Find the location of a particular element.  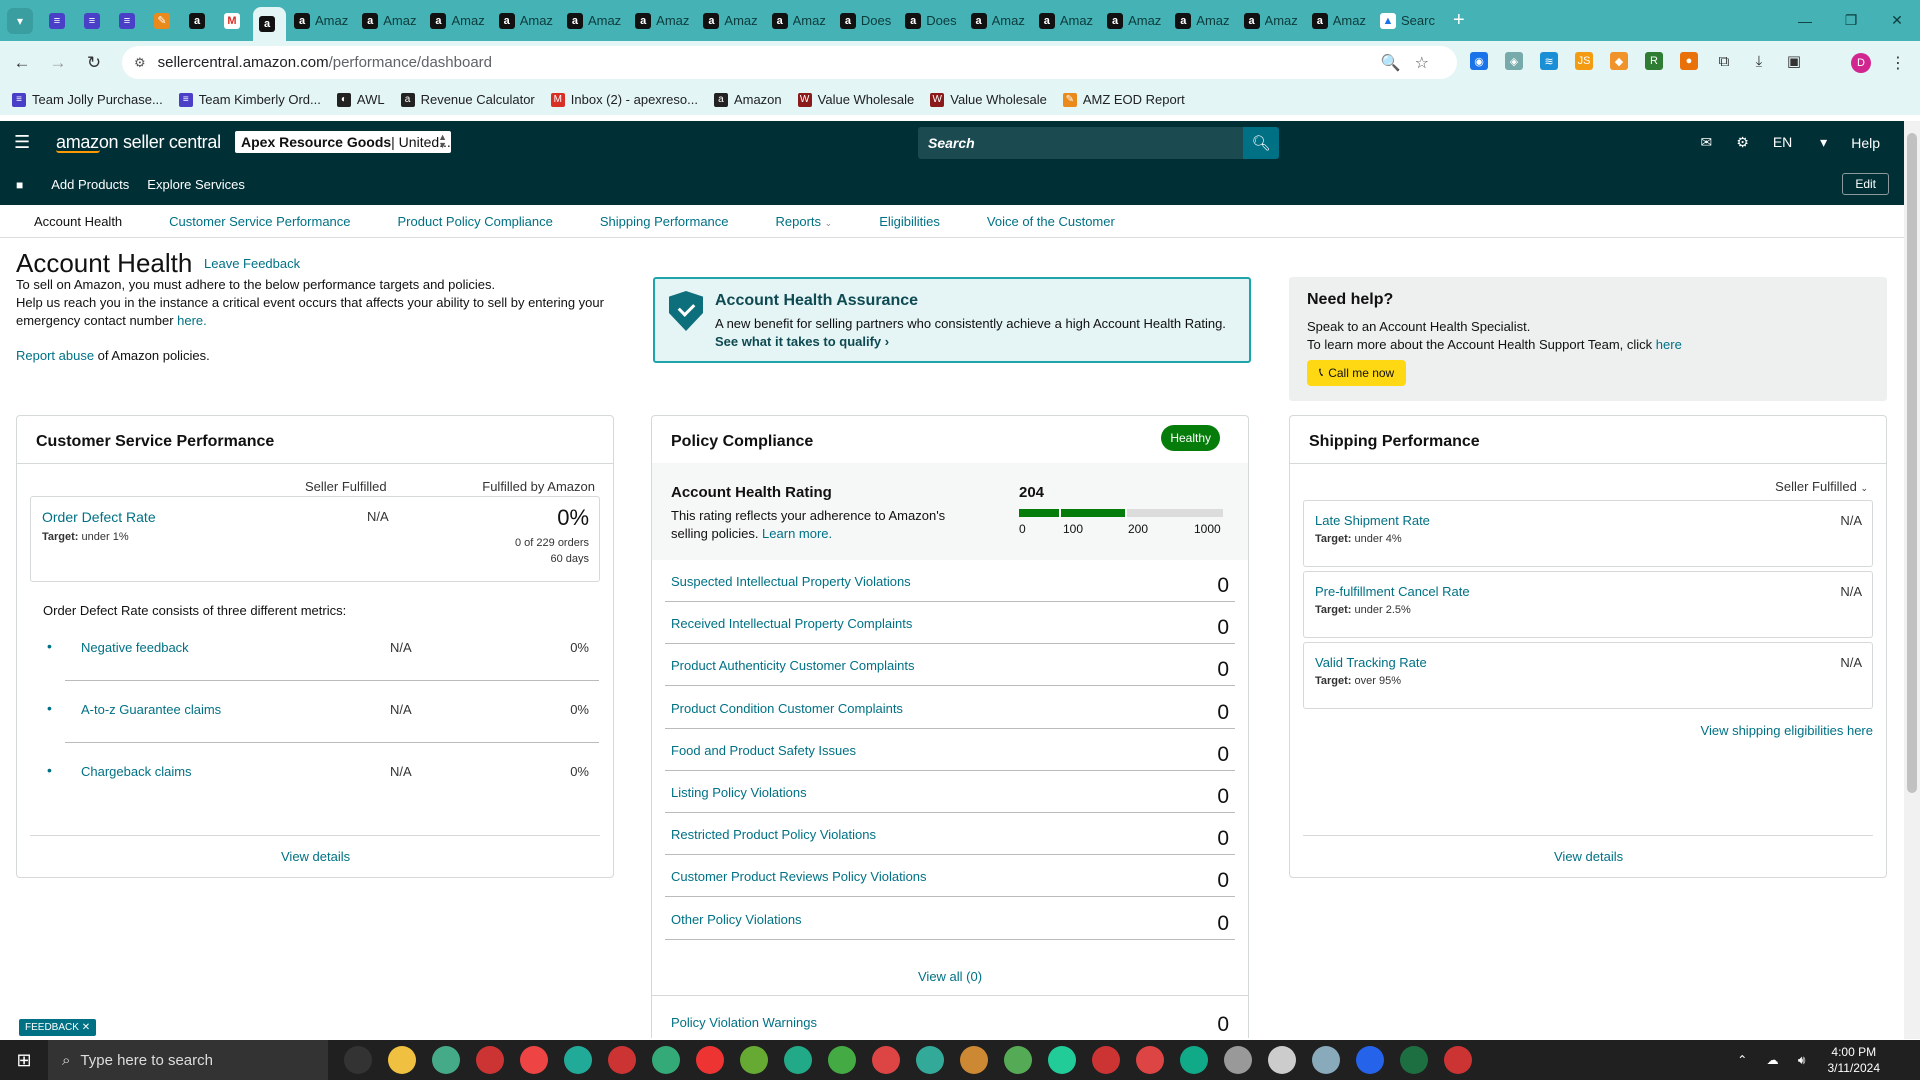

search-button: 🔍︎ is located at coordinates (1261, 143).